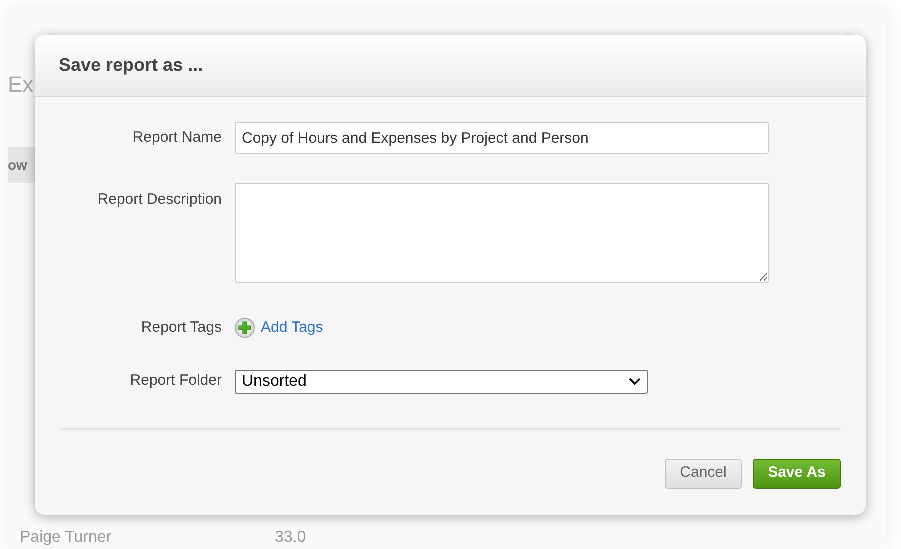 This screenshot has height=549, width=901. I want to click on table-cell-text: 33.0, so click(290, 538).